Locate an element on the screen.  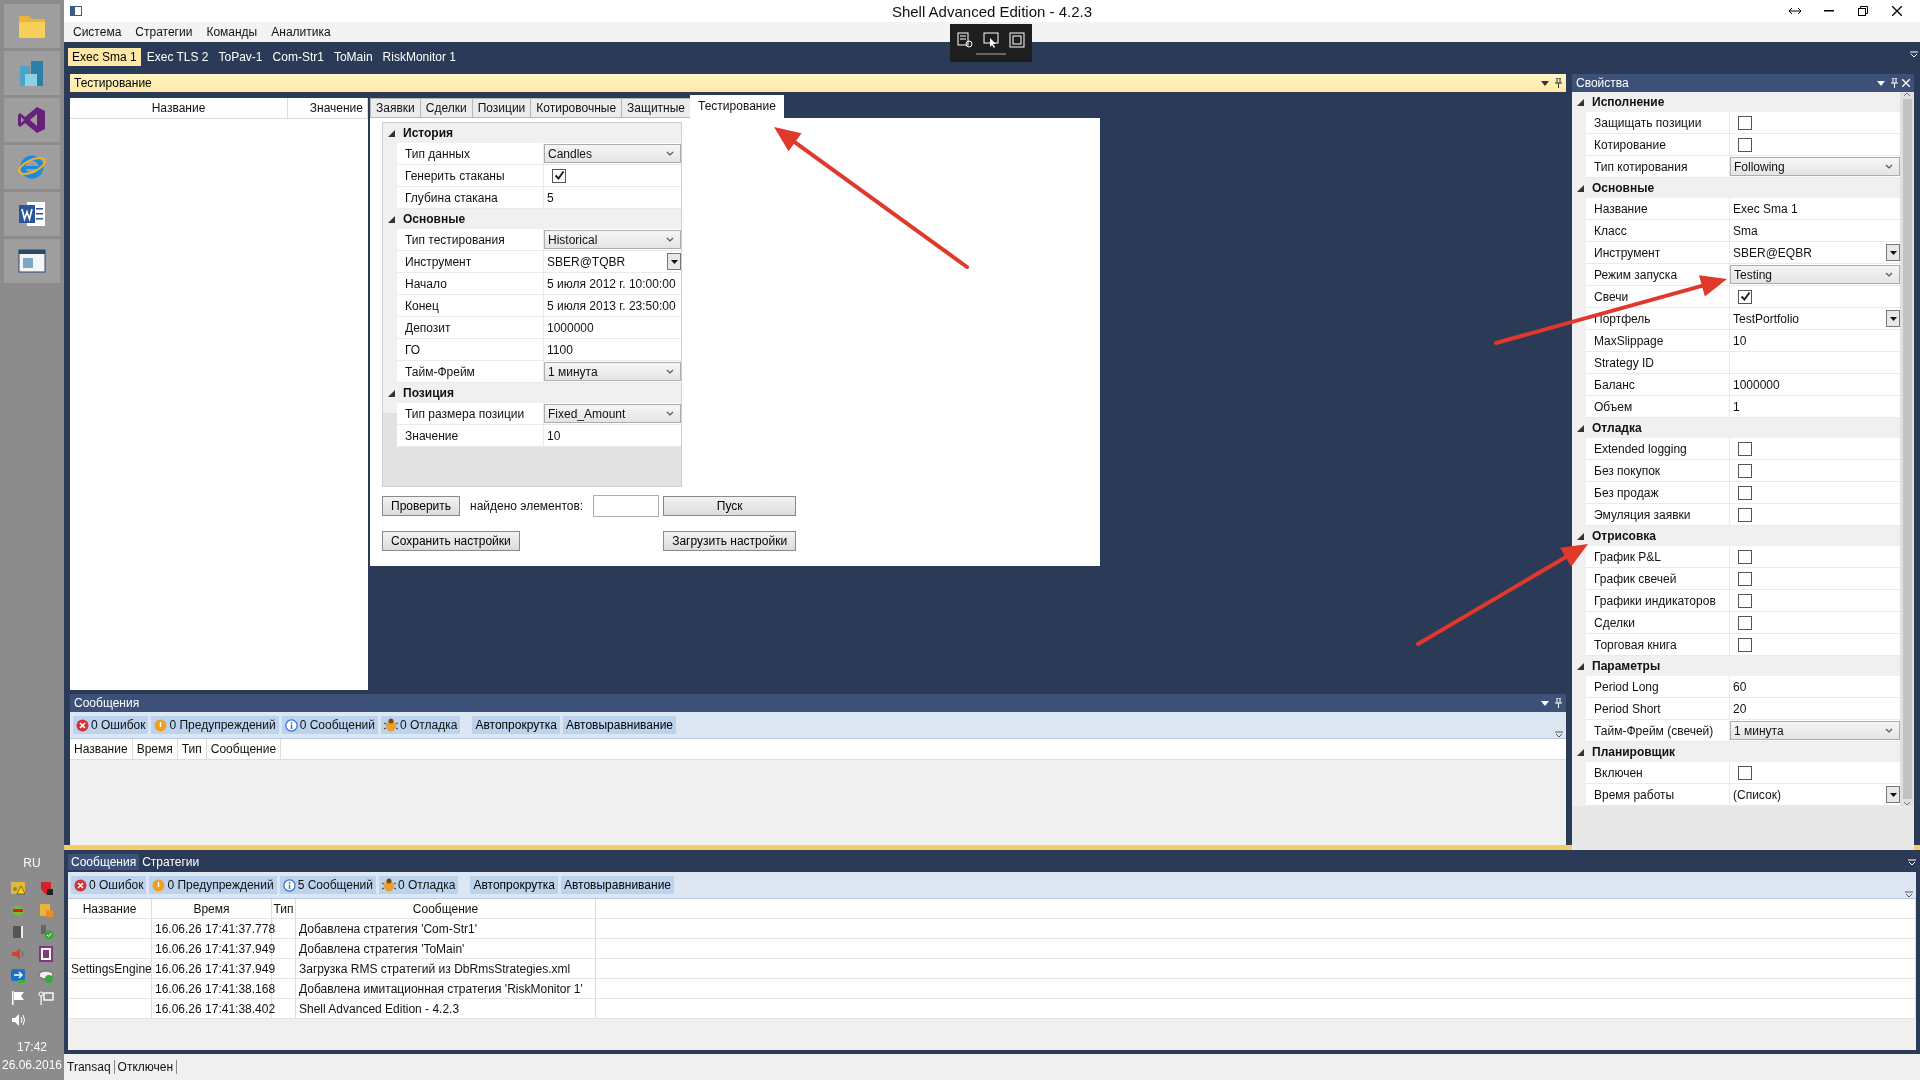
load-settings-button: Загрузить настройки is located at coordinates (730, 541).